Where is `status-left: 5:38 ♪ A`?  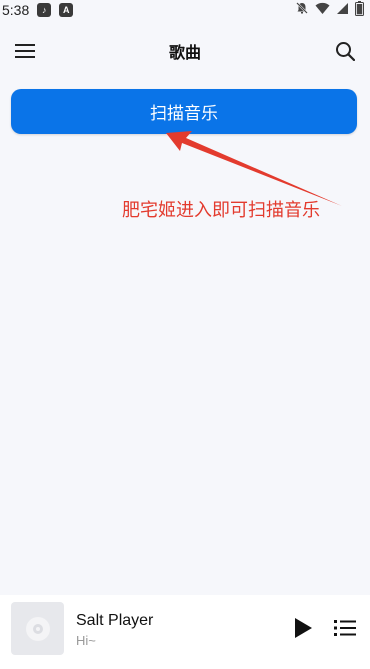 status-left: 5:38 ♪ A is located at coordinates (38, 10).